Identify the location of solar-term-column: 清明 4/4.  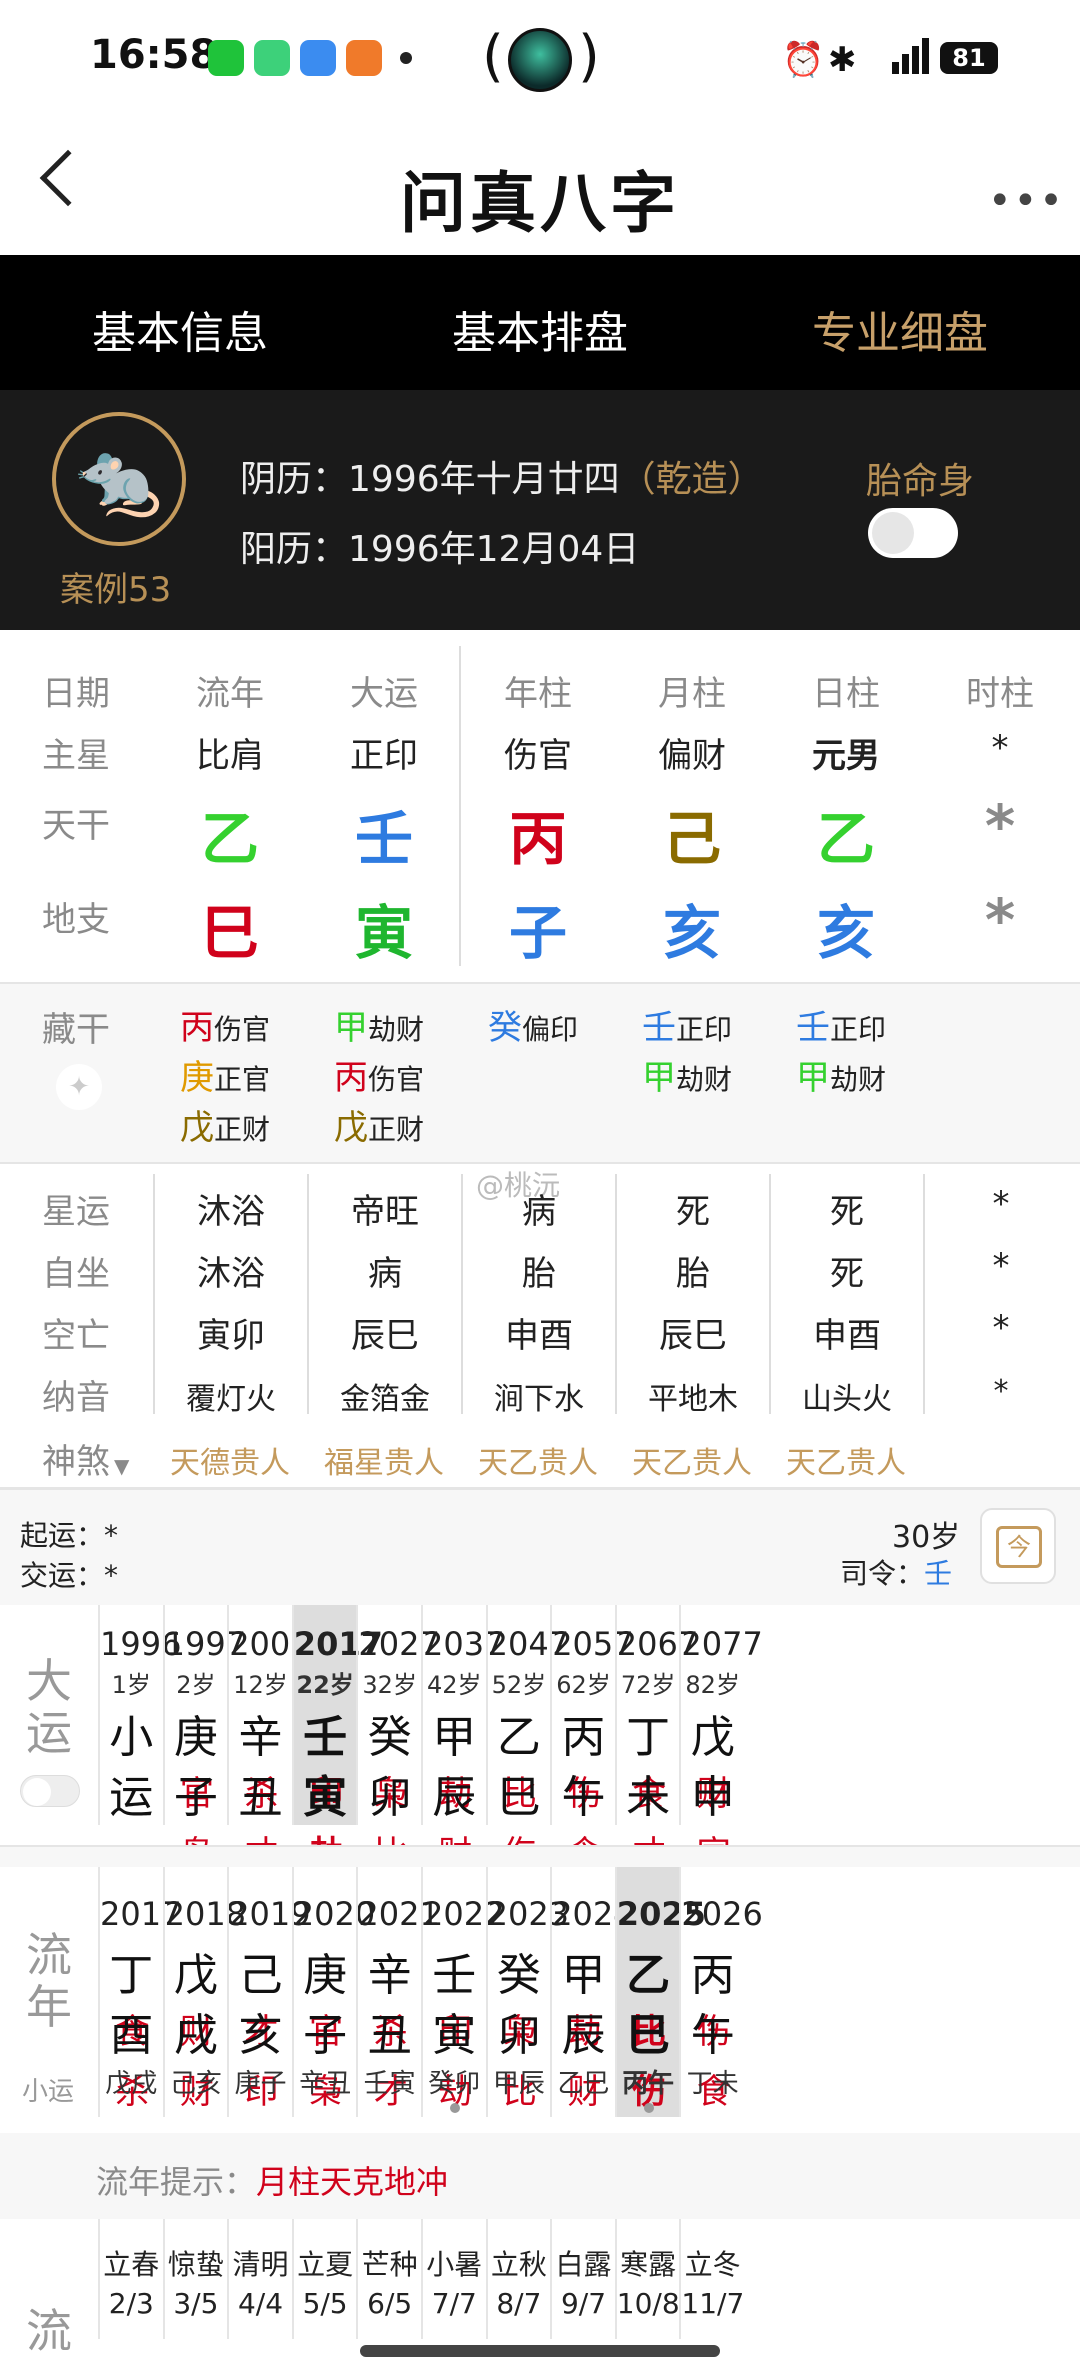
(259, 2279).